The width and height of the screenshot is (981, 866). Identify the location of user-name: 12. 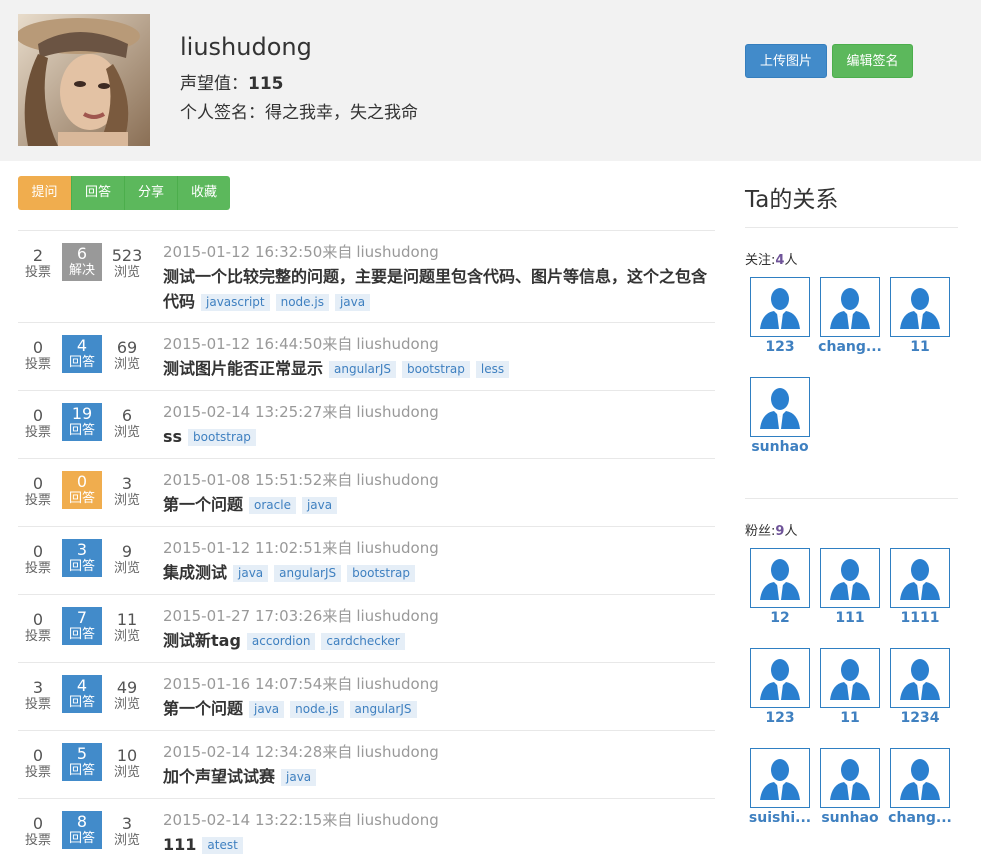
(780, 618).